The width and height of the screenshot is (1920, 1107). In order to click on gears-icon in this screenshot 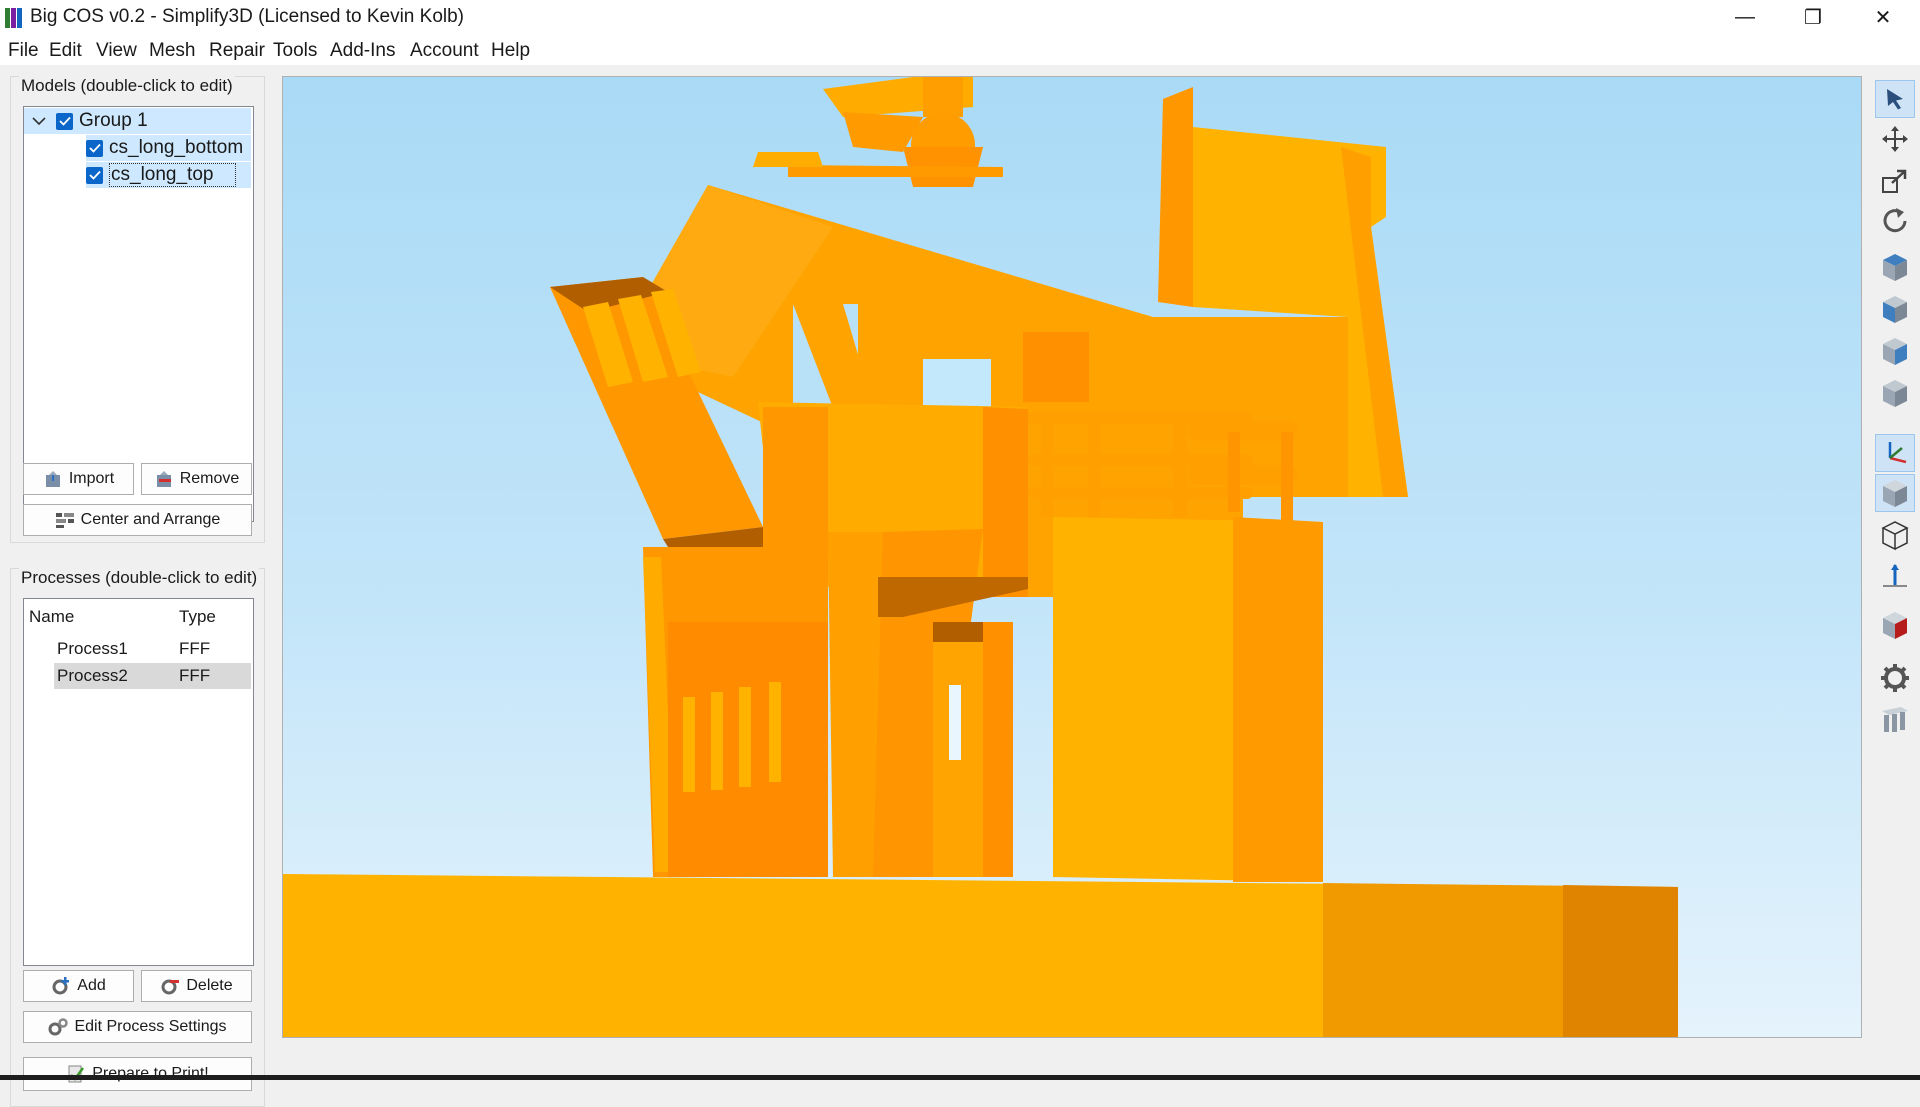, I will do `click(58, 1027)`.